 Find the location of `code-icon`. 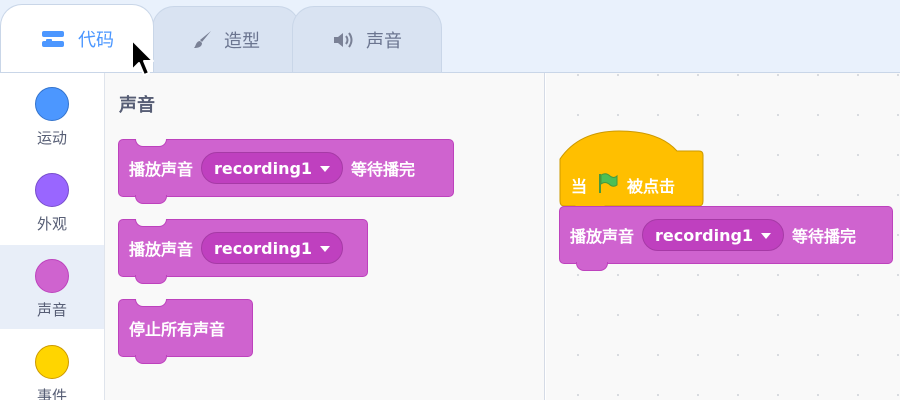

code-icon is located at coordinates (54, 39).